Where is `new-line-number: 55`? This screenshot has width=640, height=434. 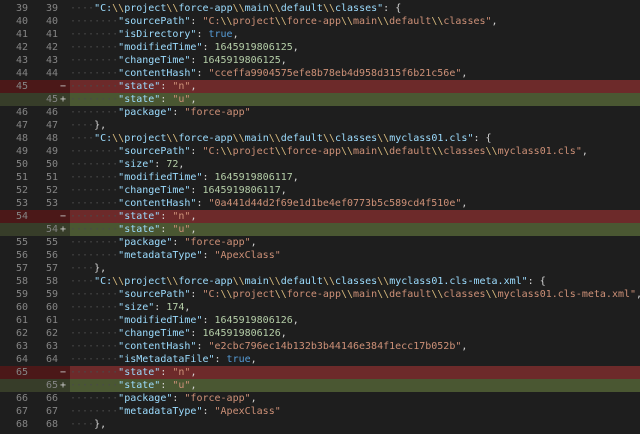 new-line-number: 55 is located at coordinates (51, 242).